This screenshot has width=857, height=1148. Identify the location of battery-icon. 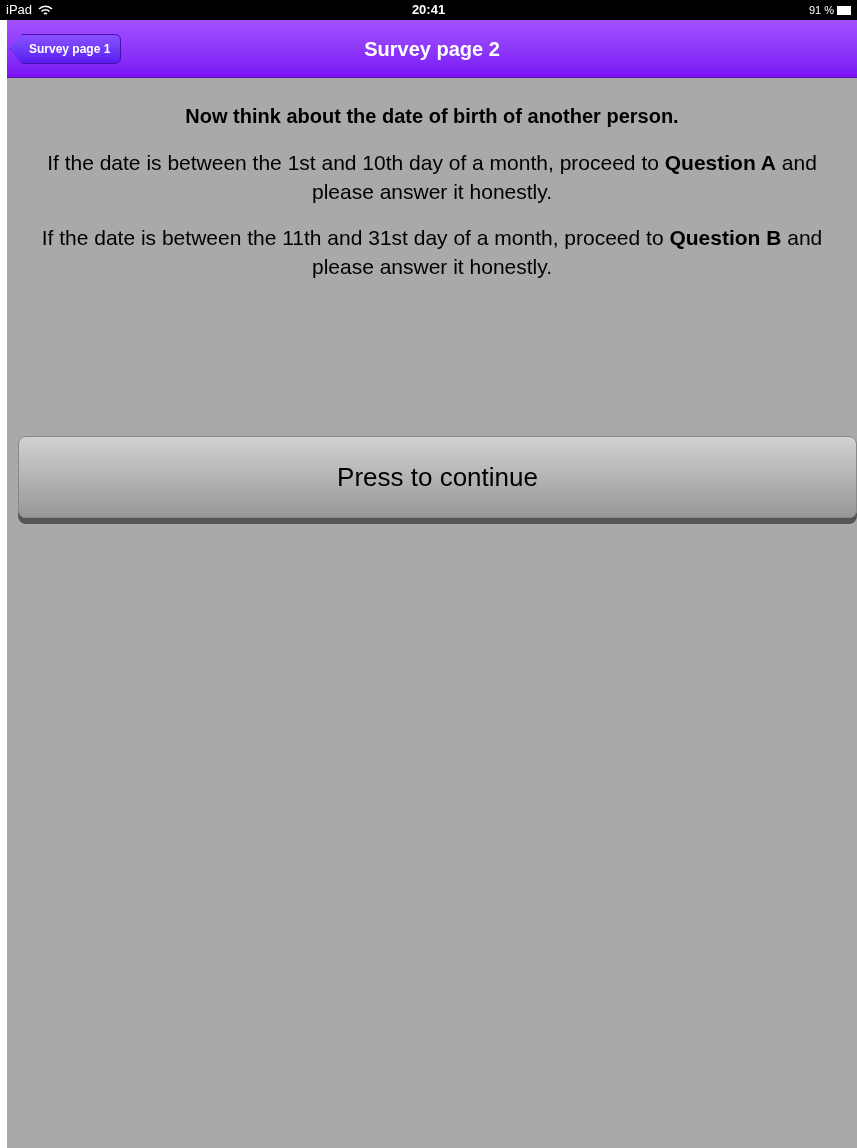
(844, 10).